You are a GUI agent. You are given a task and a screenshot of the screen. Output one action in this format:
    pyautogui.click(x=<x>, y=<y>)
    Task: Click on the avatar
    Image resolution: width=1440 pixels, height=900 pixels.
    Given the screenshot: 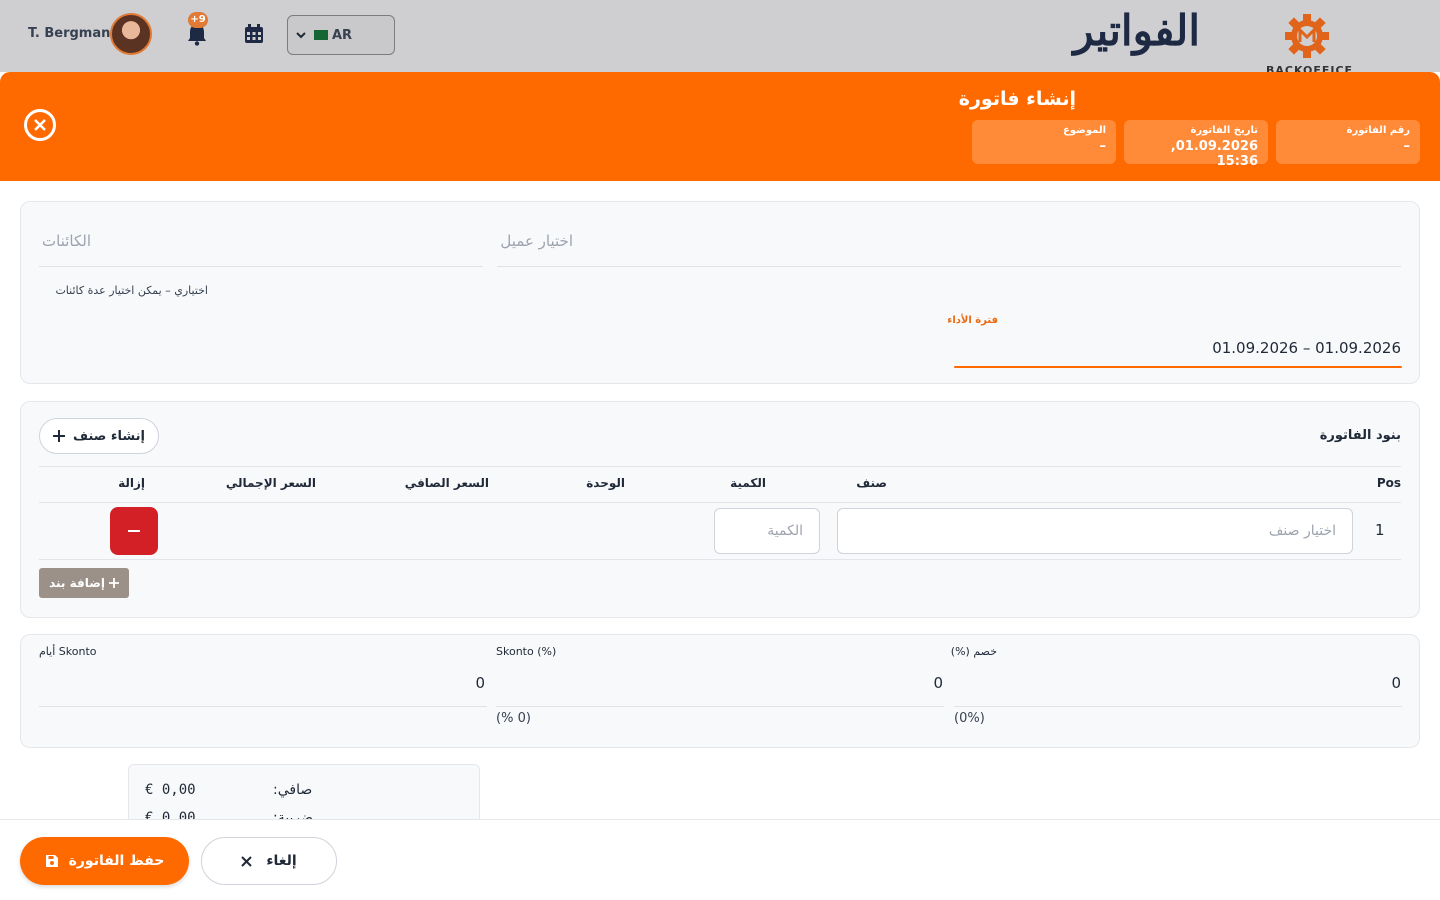 What is the action you would take?
    pyautogui.click(x=131, y=34)
    